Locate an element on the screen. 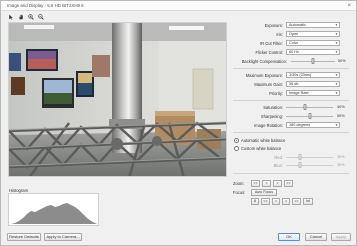 This screenshot has height=246, width=357. flicker-control-label: Flicker Control: is located at coordinates (269, 52).